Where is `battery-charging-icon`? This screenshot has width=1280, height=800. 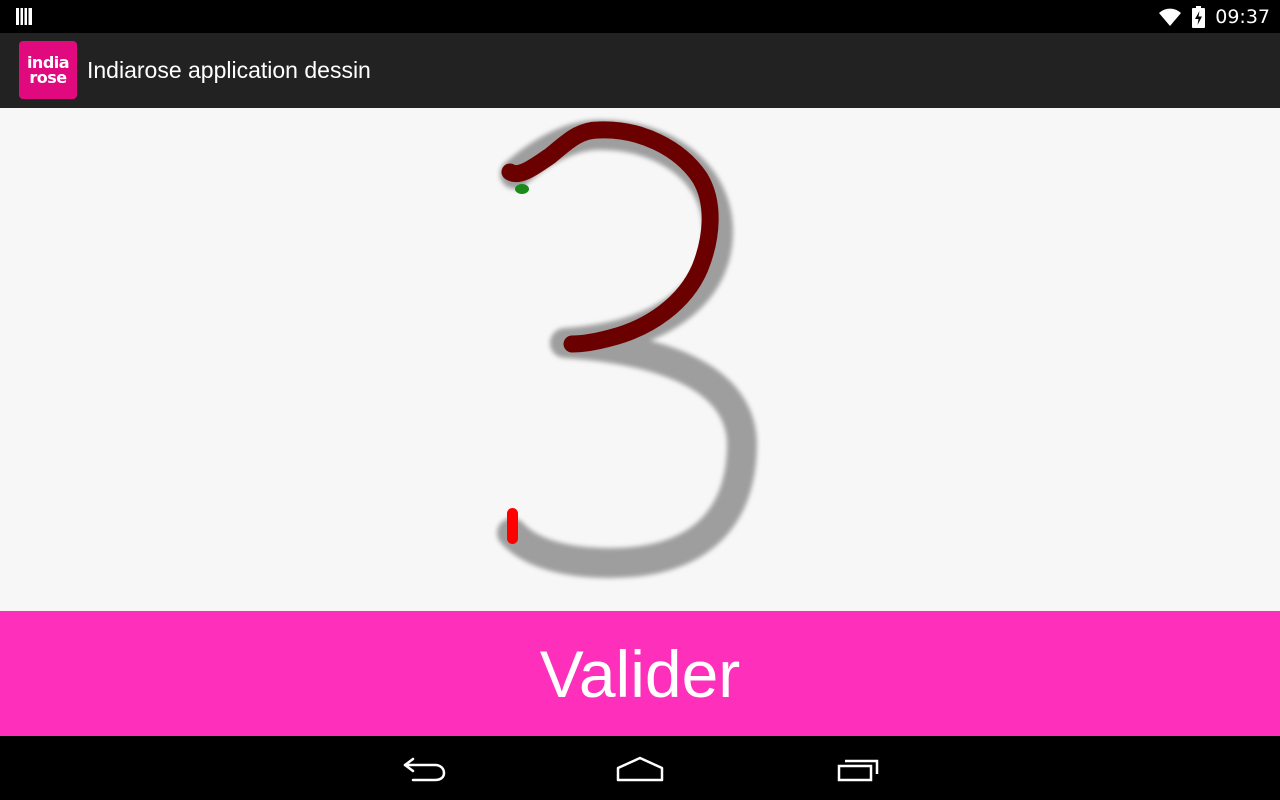 battery-charging-icon is located at coordinates (1199, 16).